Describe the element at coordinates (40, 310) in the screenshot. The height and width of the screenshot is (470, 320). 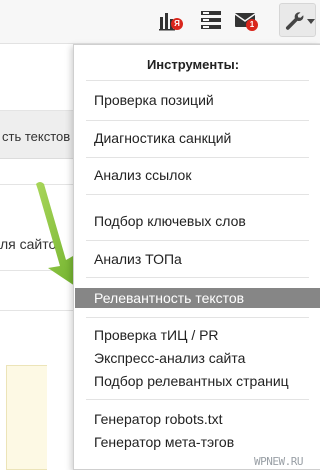
I see `bg-divider` at that location.